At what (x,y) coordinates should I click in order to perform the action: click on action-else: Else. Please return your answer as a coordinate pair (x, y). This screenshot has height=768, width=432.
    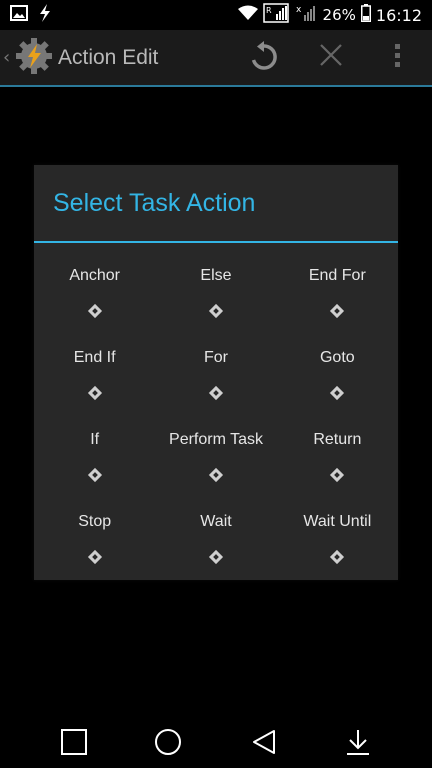
    Looking at the image, I should click on (215, 292).